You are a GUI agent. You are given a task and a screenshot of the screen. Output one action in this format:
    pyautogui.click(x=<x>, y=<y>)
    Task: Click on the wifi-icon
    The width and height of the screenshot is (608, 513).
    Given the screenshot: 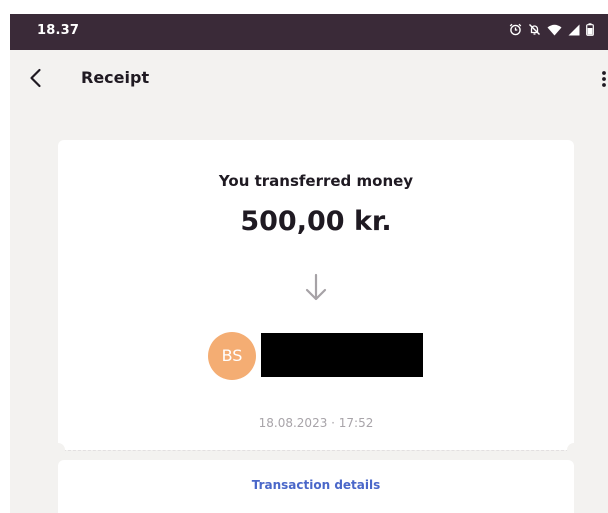 What is the action you would take?
    pyautogui.click(x=554, y=30)
    